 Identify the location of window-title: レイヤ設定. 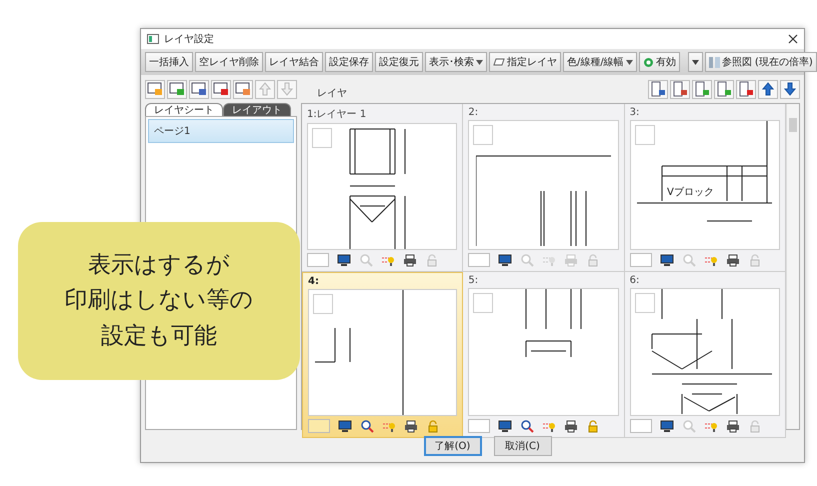
(189, 39).